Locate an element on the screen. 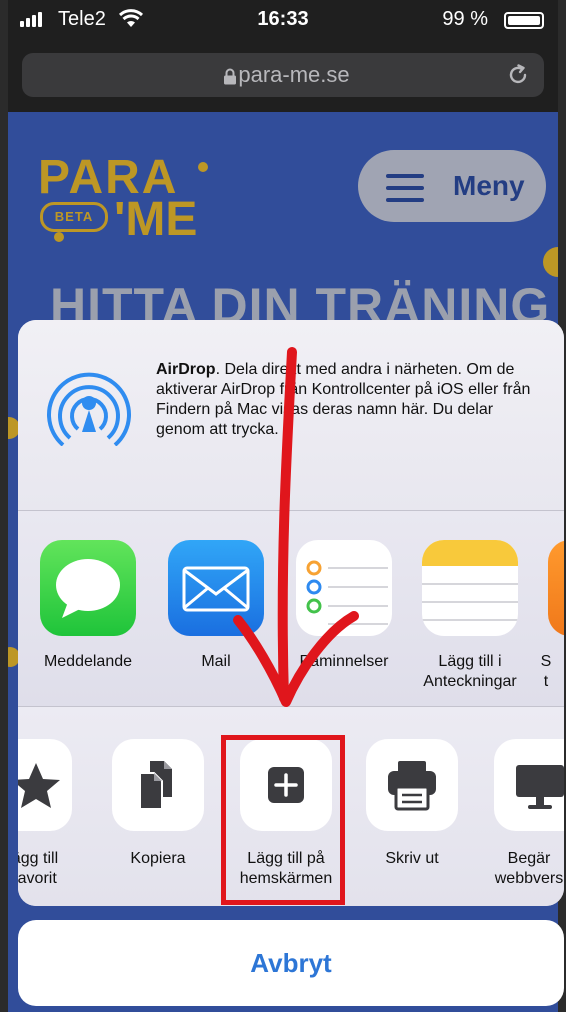 This screenshot has height=1012, width=566. url-text: para-me.se is located at coordinates (294, 74).